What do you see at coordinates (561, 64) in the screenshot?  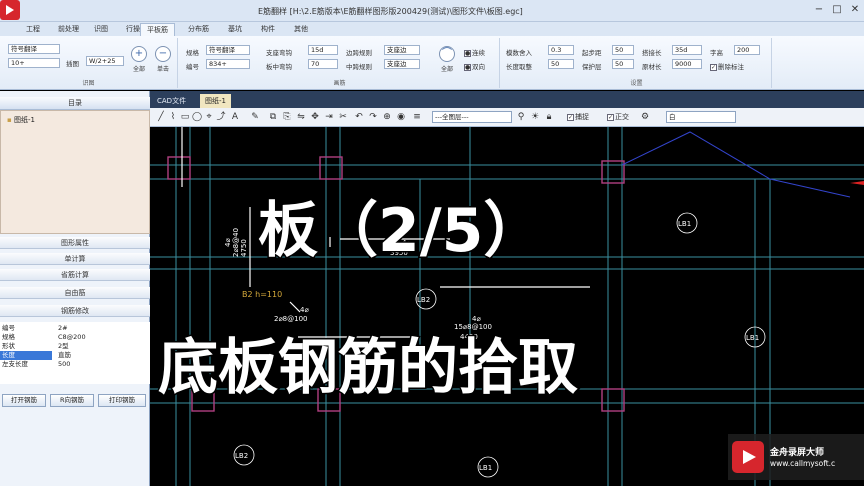 I see `length-round-field: 50` at bounding box center [561, 64].